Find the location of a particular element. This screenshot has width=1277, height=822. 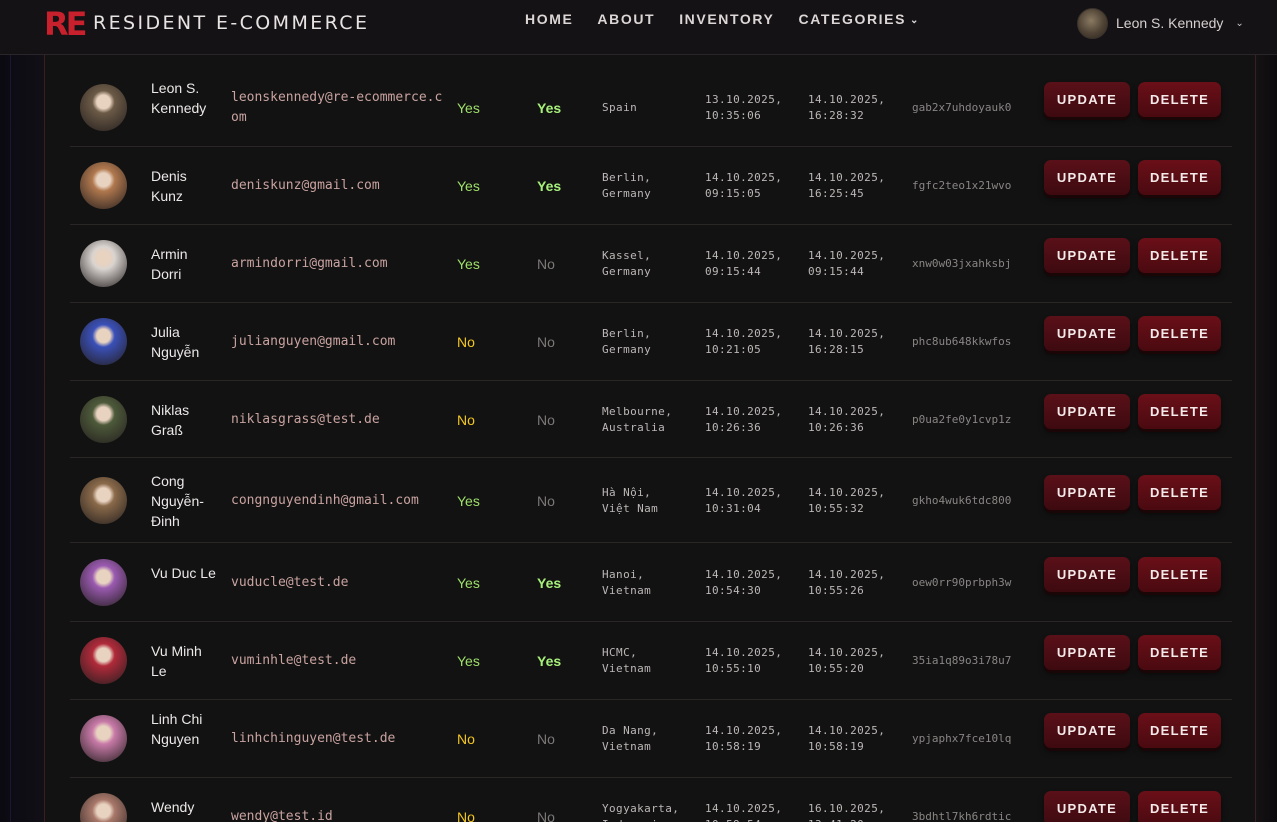

record-id-cell: fgfc2teo1x21wvo is located at coordinates (962, 185).